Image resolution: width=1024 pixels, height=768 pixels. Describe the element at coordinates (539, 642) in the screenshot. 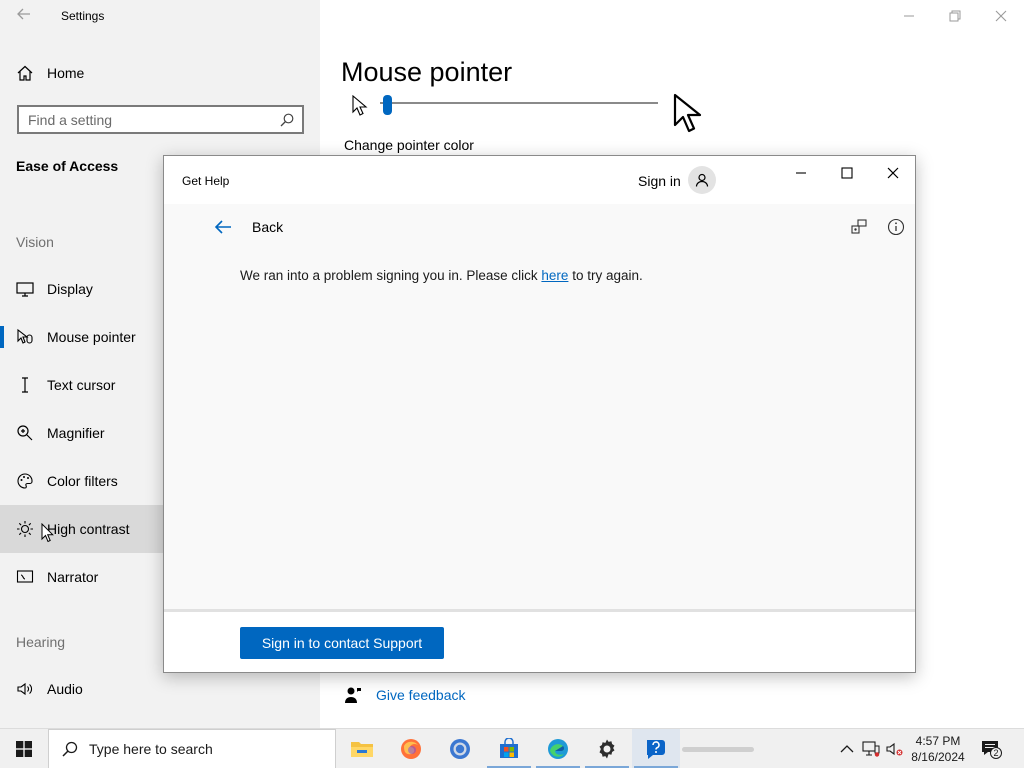

I see `dialog-footer: Sign in to contact Support` at that location.